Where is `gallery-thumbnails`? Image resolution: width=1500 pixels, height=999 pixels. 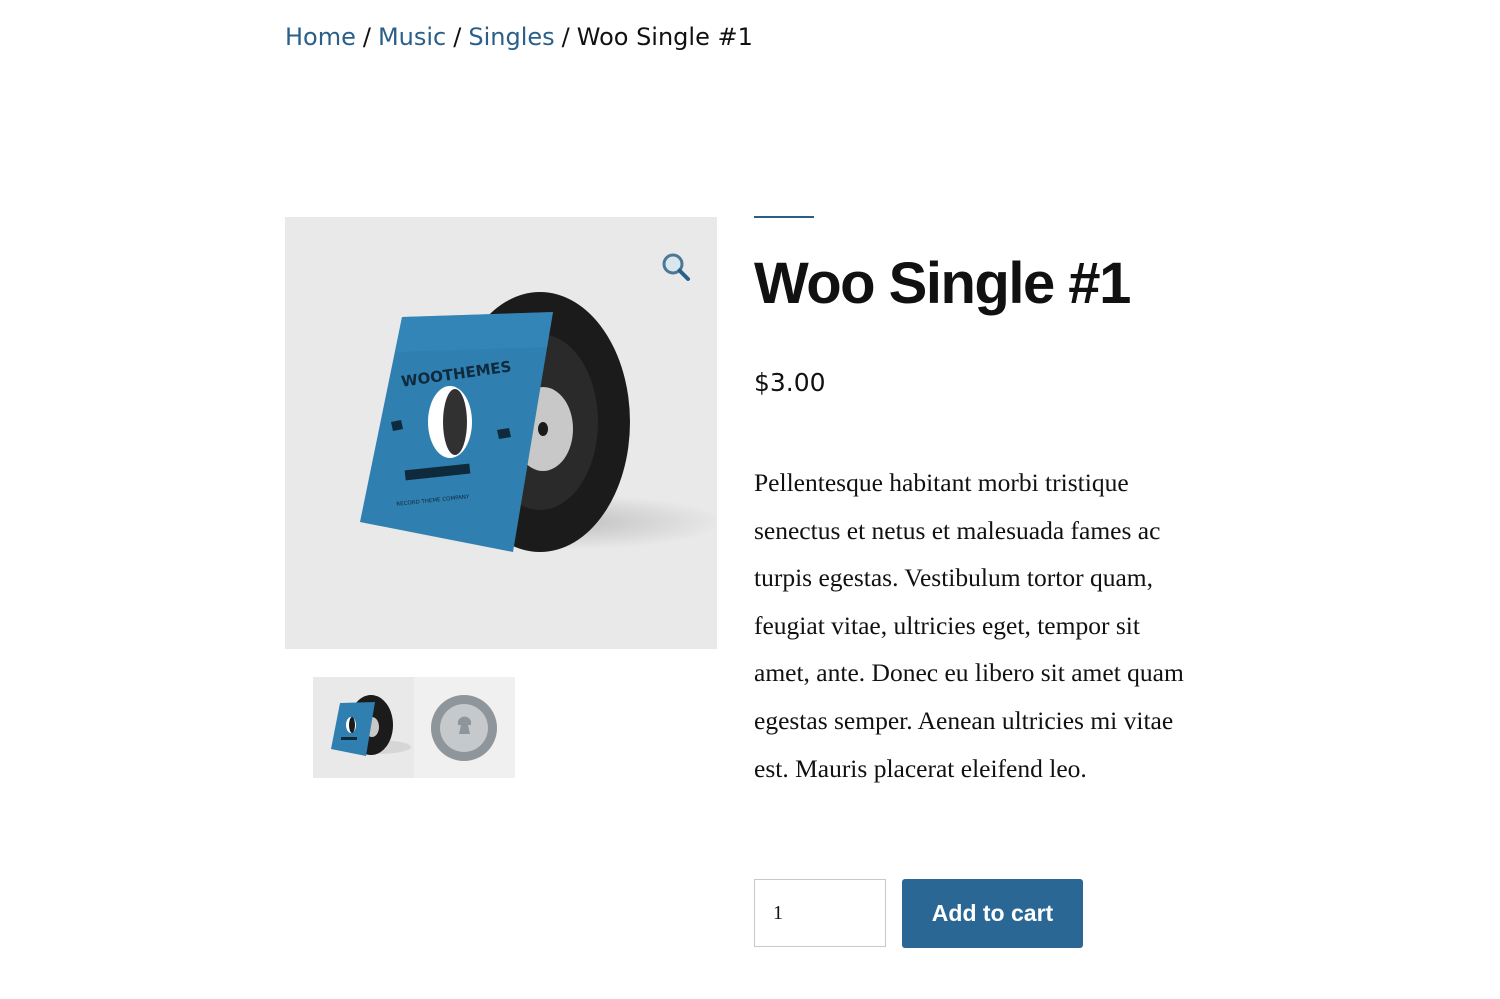 gallery-thumbnails is located at coordinates (414, 727).